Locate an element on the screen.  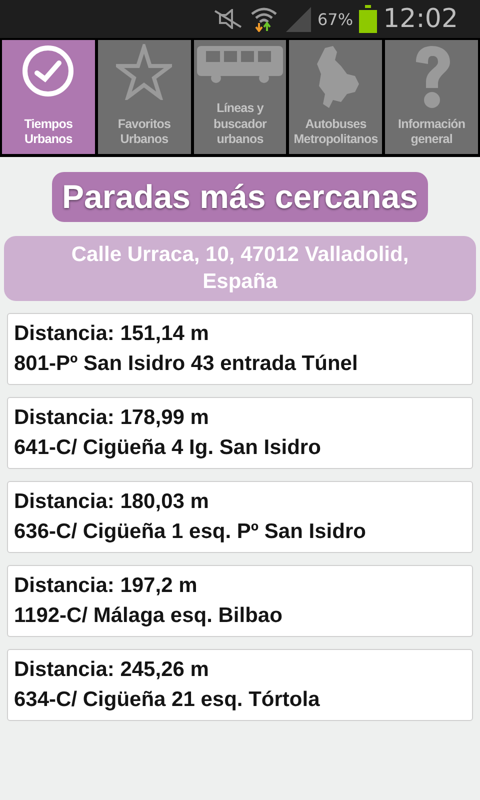
stop-name: 801-Pº San Isidro 43 entrada Túnel is located at coordinates (186, 364).